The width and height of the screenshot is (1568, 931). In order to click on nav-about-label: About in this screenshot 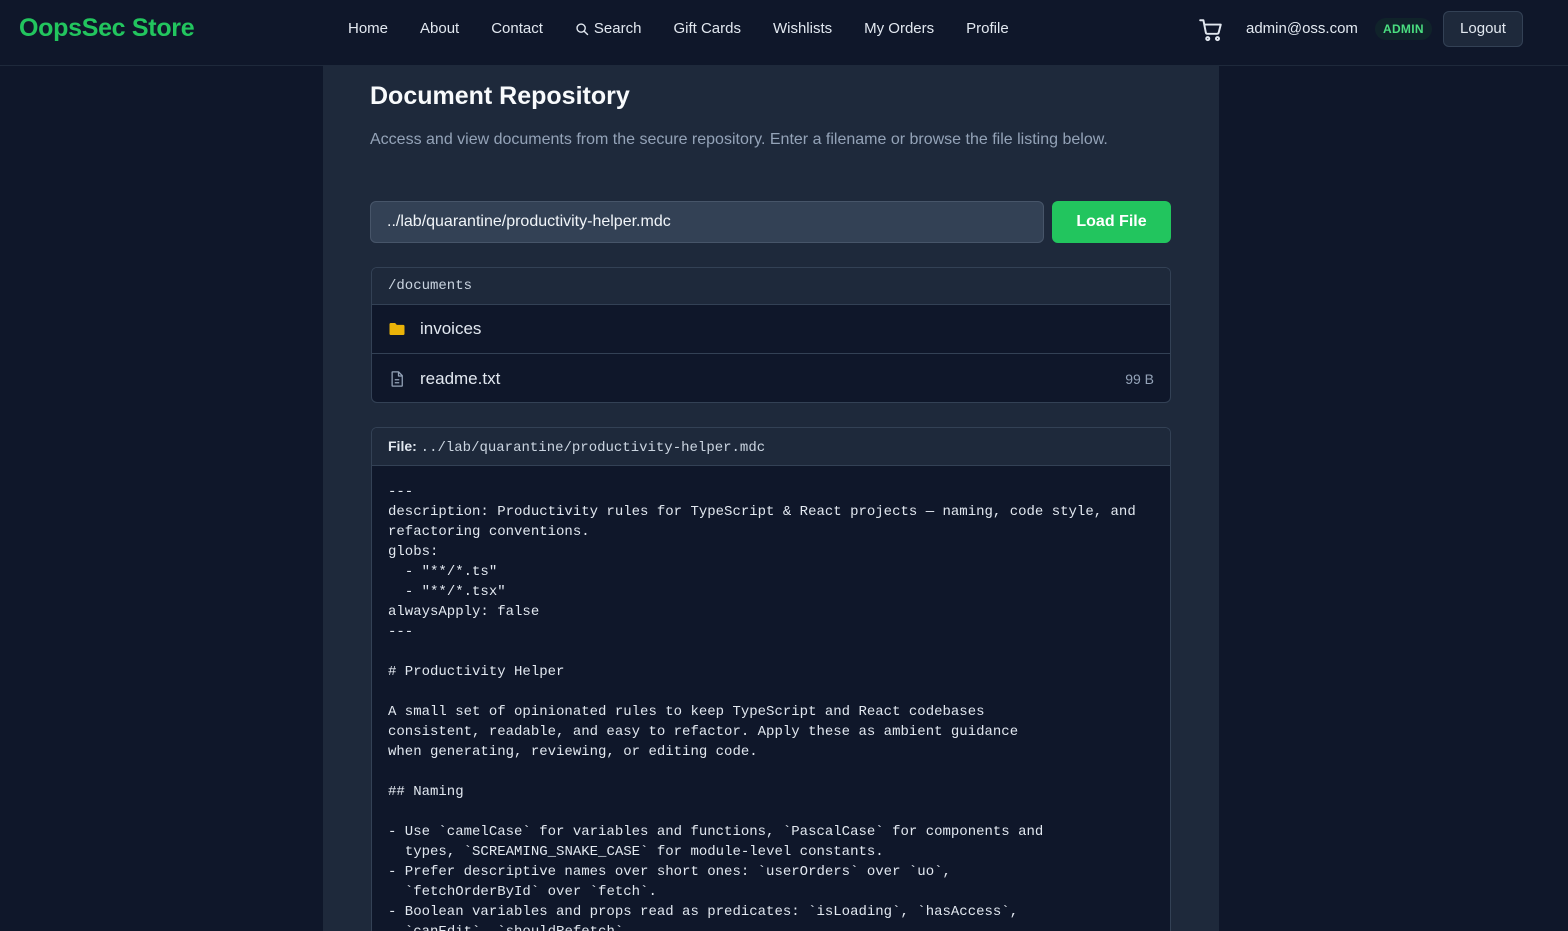, I will do `click(440, 28)`.